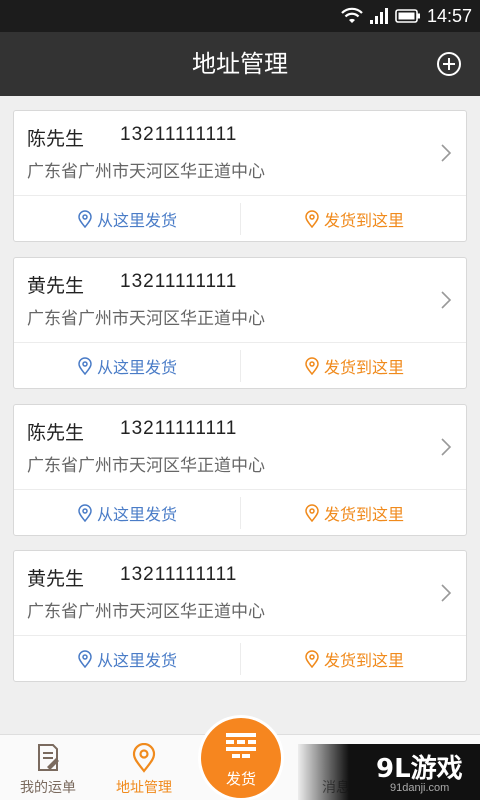 Image resolution: width=480 pixels, height=800 pixels. What do you see at coordinates (449, 64) in the screenshot?
I see `add-address-button` at bounding box center [449, 64].